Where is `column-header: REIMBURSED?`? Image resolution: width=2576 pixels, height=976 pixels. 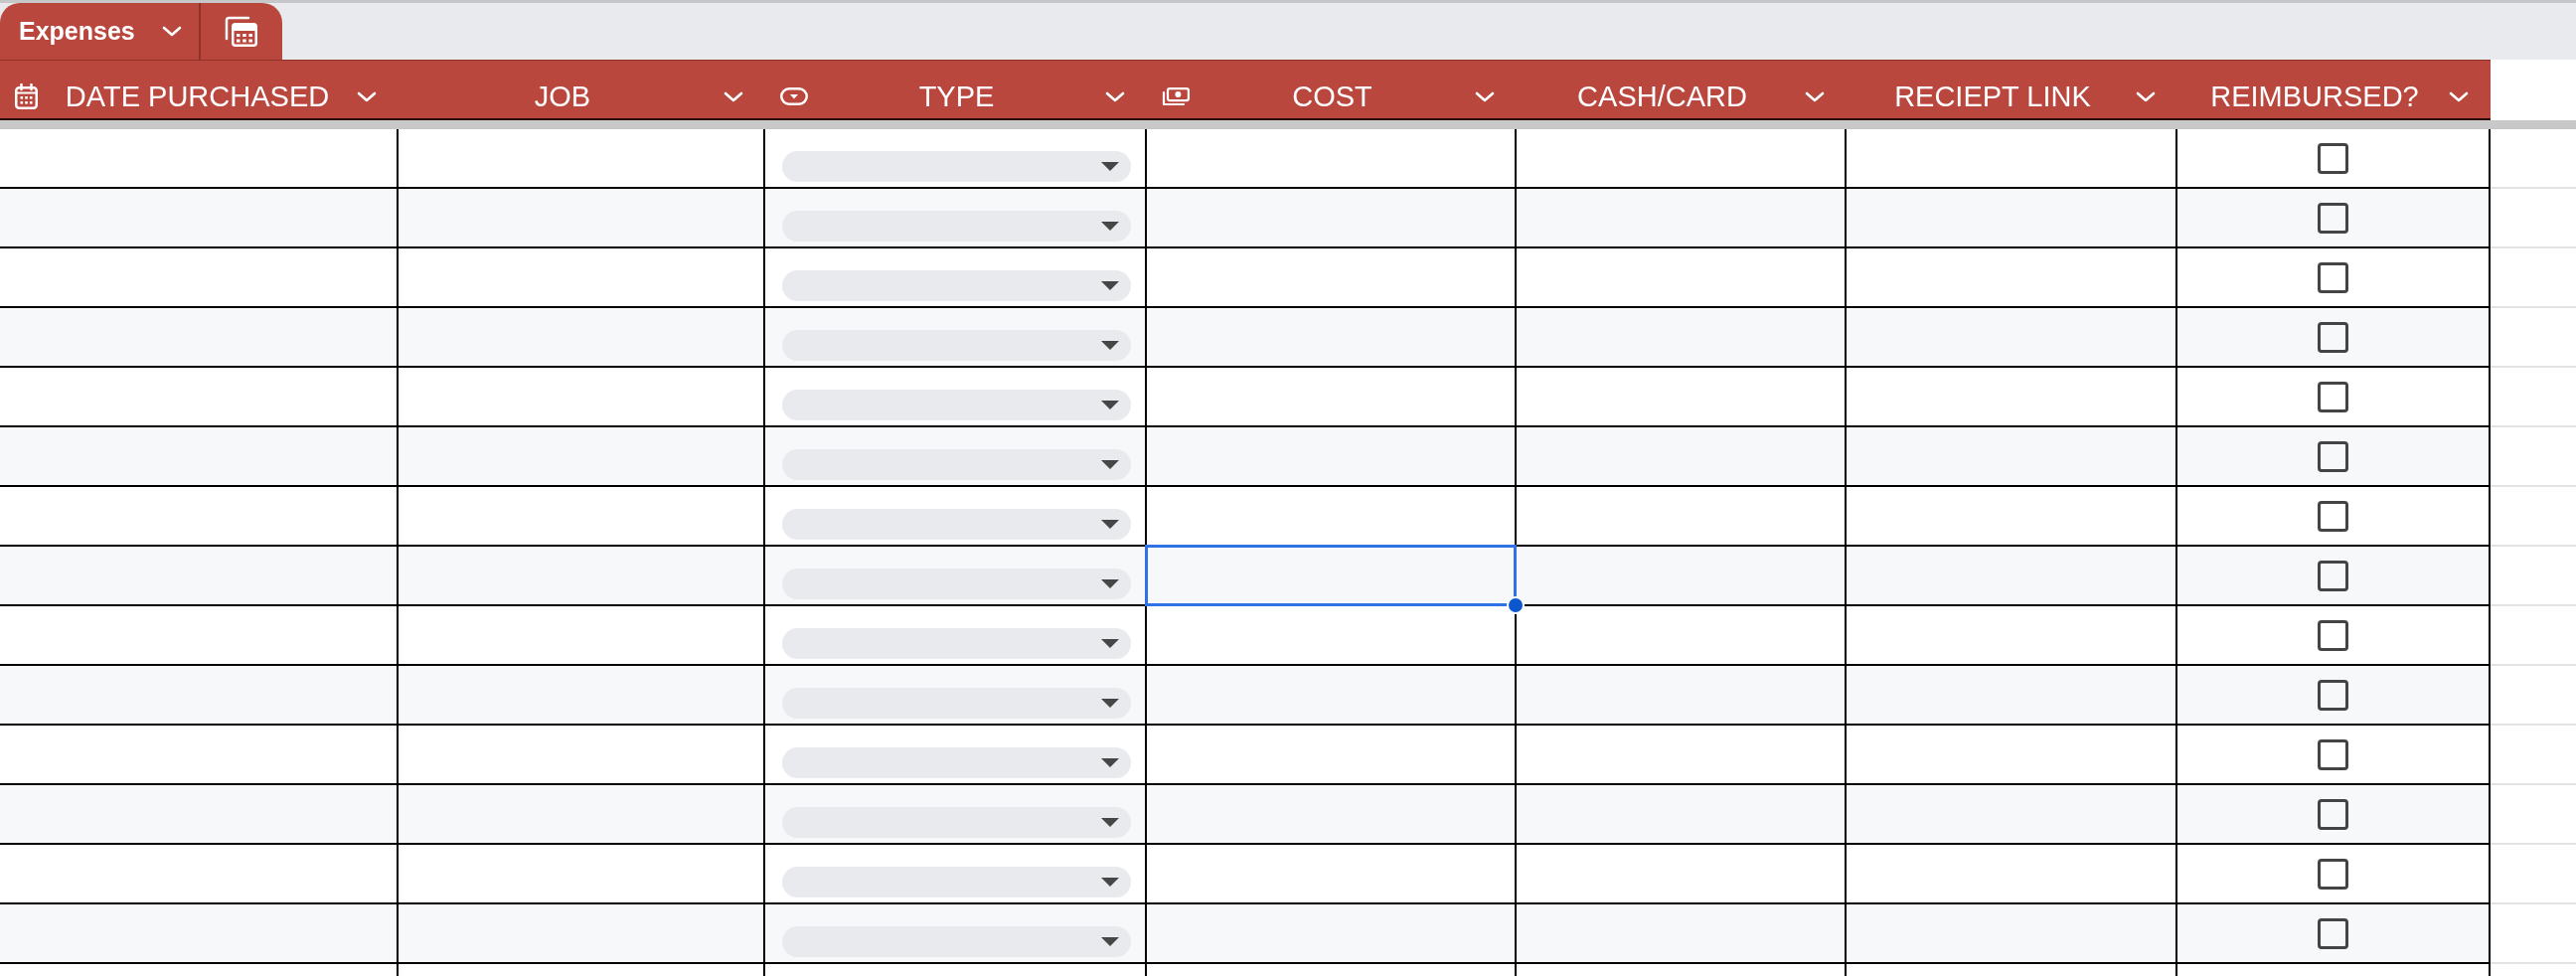 column-header: REIMBURSED? is located at coordinates (2314, 96).